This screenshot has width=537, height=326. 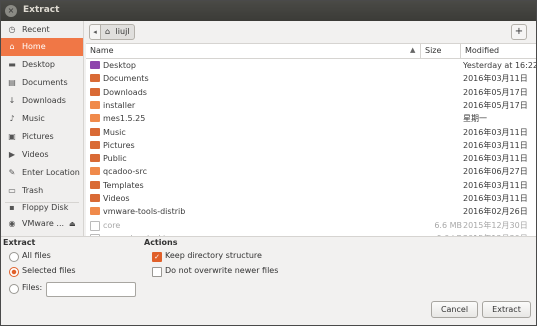 I want to click on floppy-icon: ▪, so click(x=12, y=207).